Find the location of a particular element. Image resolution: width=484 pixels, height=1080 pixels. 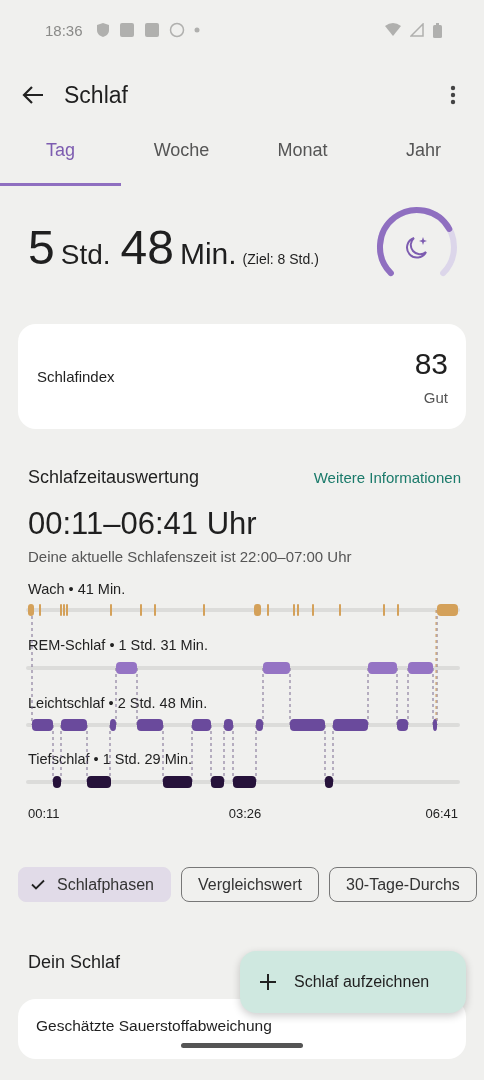

plus-icon is located at coordinates (268, 982).